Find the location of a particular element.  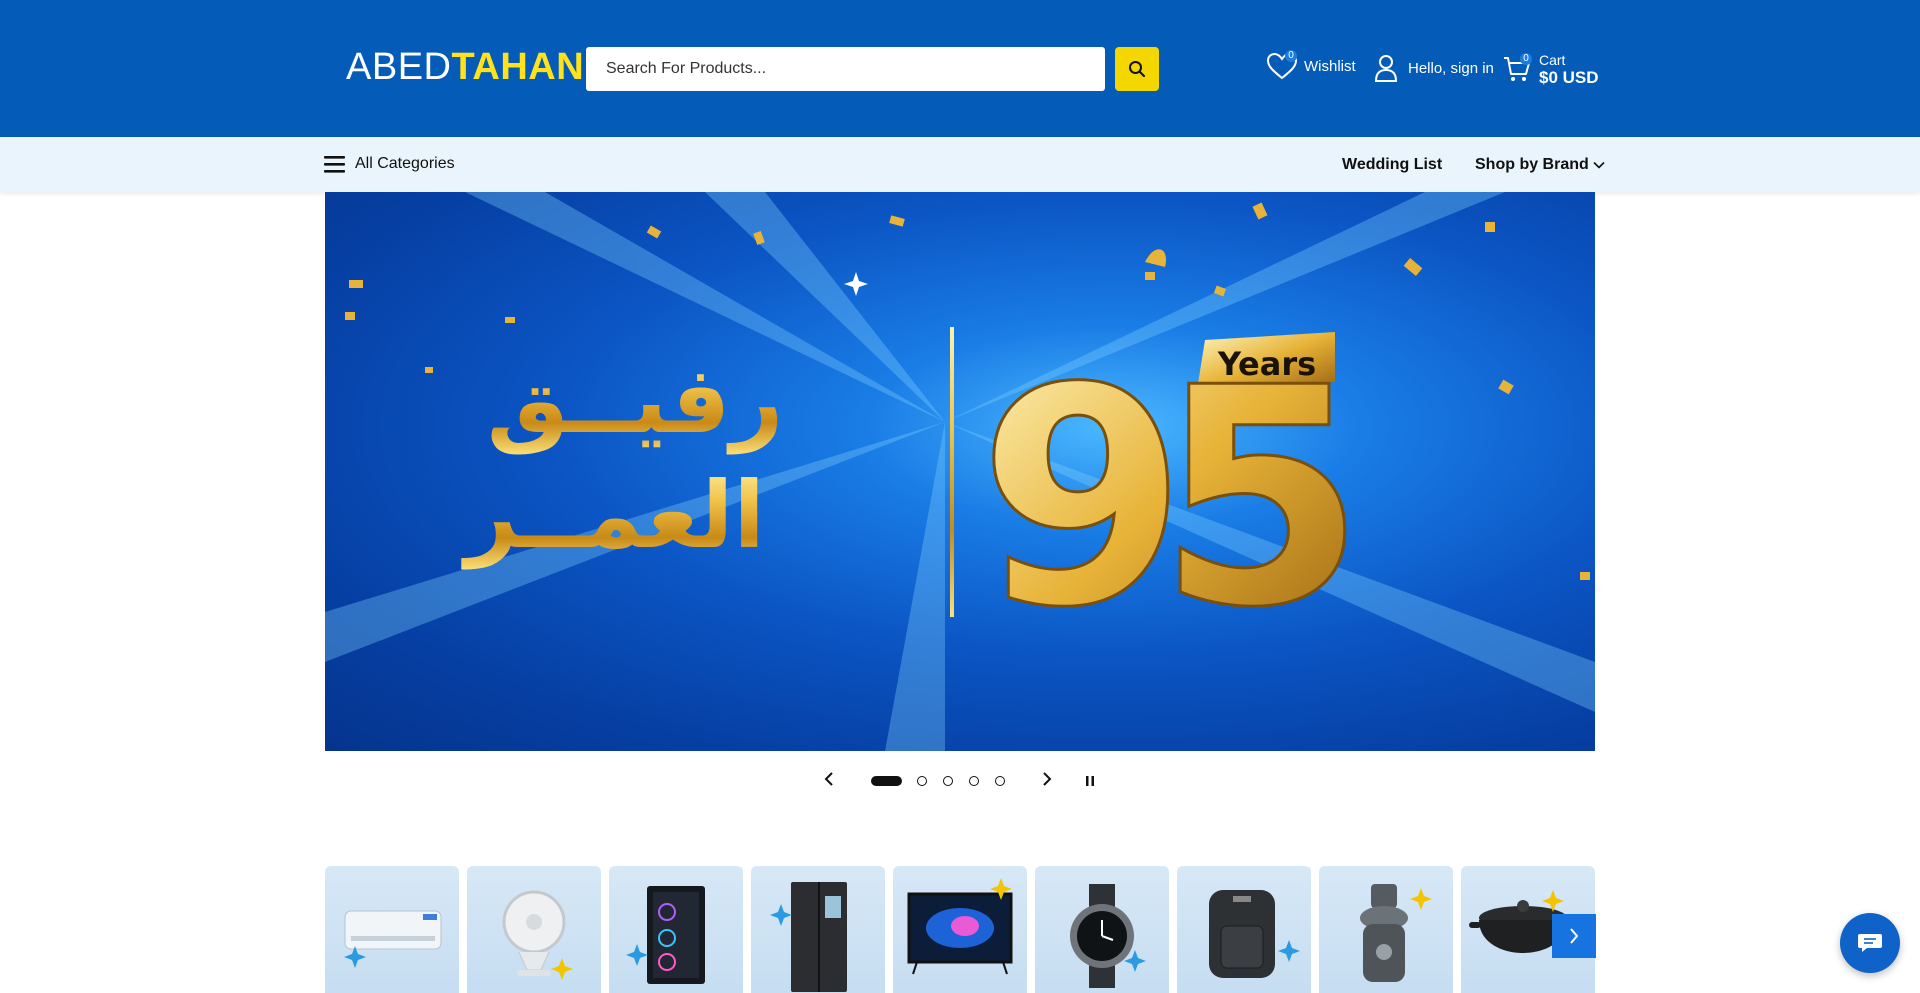

cart-link: 0 Cart $0 USD is located at coordinates (1551, 69).